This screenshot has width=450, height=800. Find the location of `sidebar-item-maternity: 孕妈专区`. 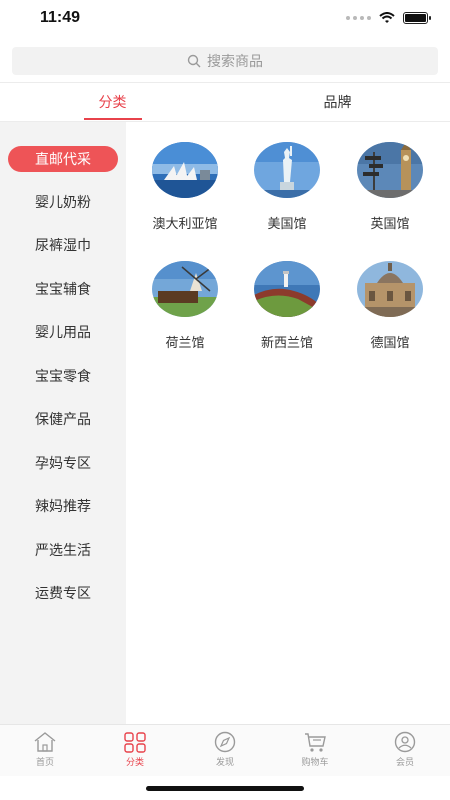

sidebar-item-maternity: 孕妈专区 is located at coordinates (63, 463).